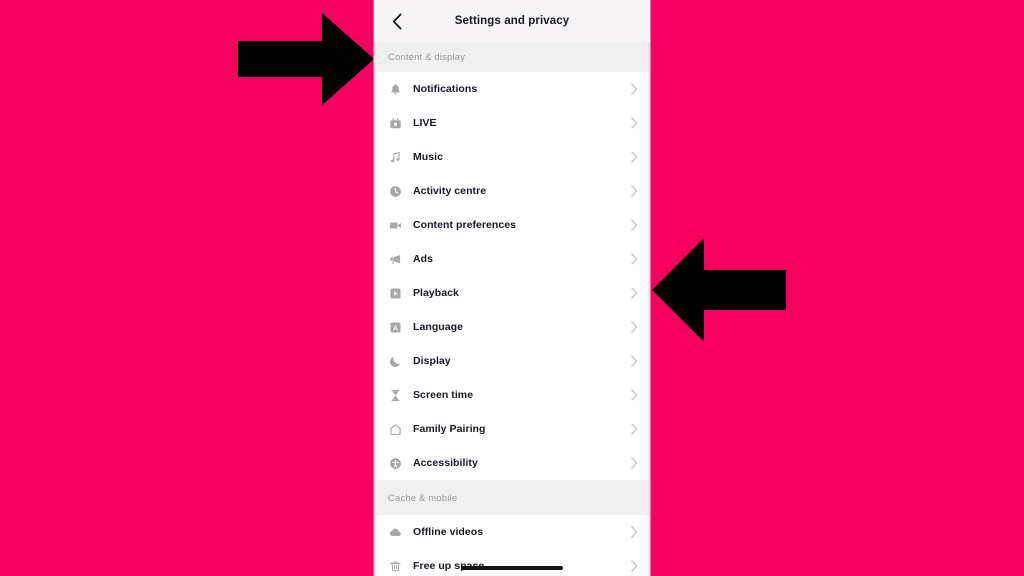  Describe the element at coordinates (425, 123) in the screenshot. I see `list-item-label: LIVE` at that location.